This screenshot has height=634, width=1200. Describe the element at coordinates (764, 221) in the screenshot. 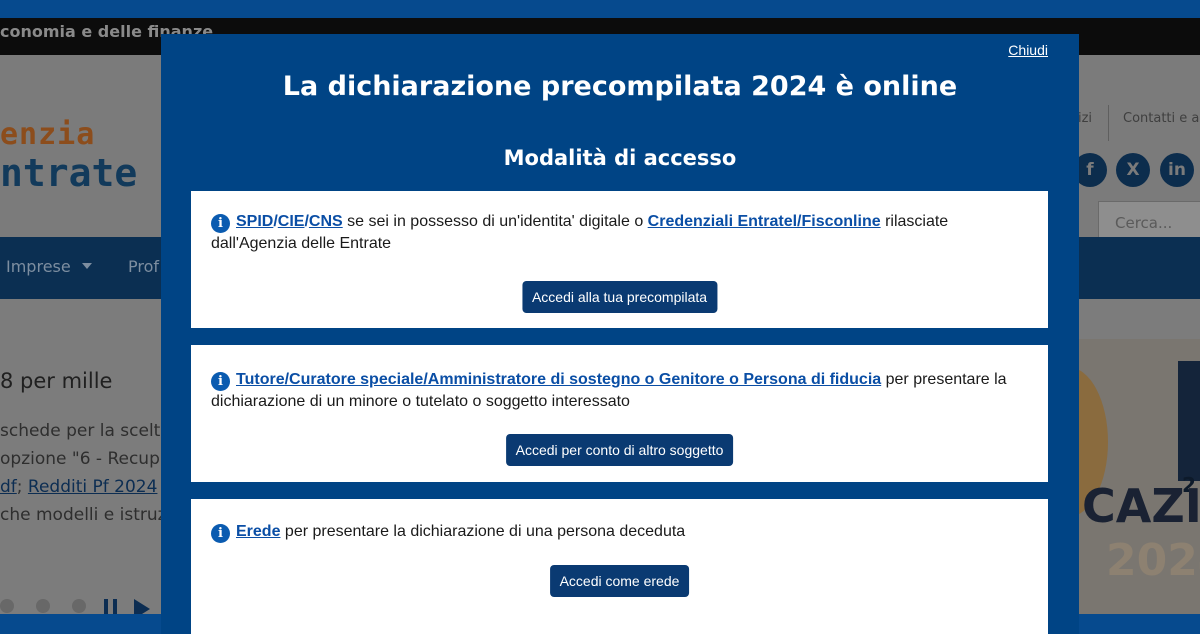

I see `link-credenziali-entratel: Credenziali Entratel/Fisconline` at that location.